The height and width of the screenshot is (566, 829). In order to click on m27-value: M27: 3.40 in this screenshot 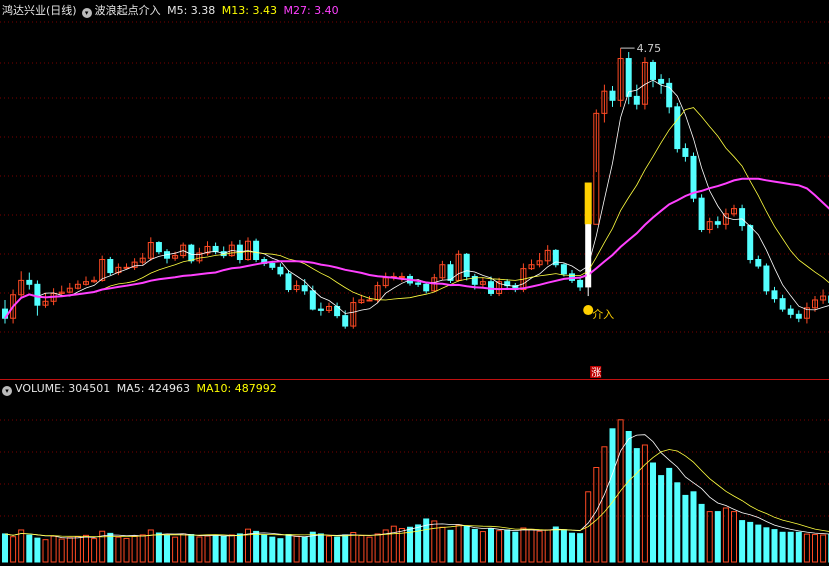, I will do `click(311, 10)`.